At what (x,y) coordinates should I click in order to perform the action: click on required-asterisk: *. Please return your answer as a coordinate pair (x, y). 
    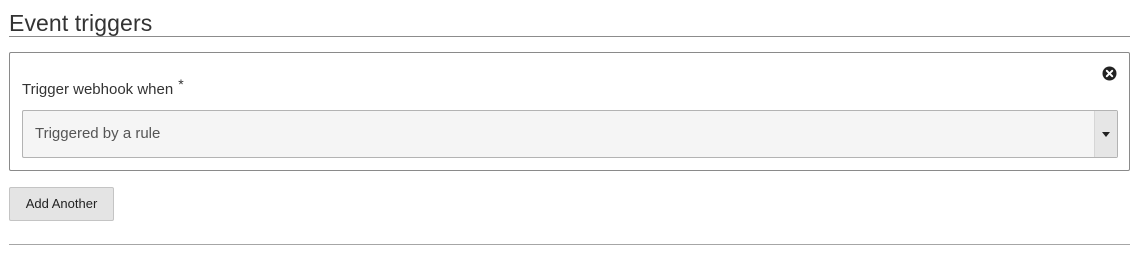
    Looking at the image, I should click on (181, 84).